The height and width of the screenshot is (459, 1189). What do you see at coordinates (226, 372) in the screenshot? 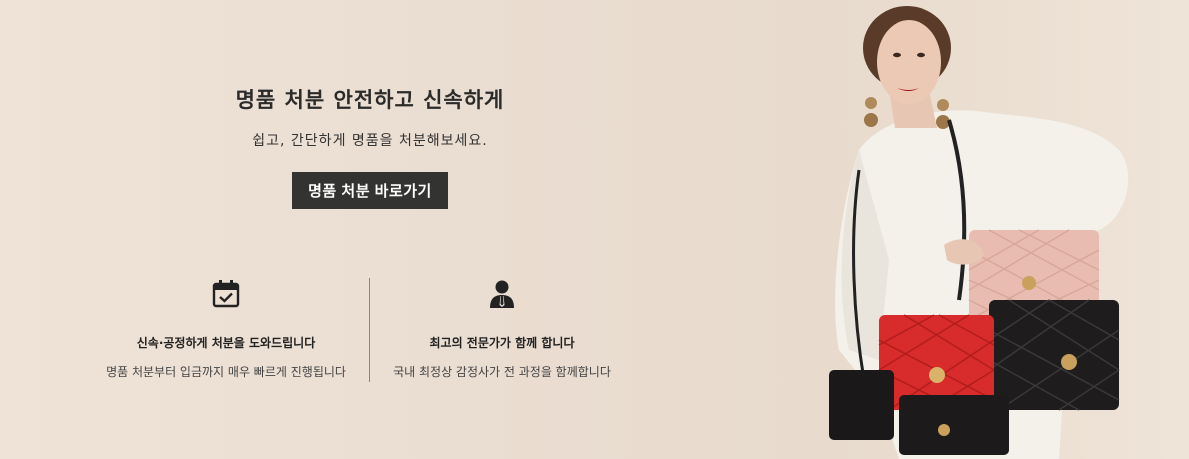
I see `feature-desc: 명품 처분부터 입금까지 매우 빠르게 진행됩니다` at bounding box center [226, 372].